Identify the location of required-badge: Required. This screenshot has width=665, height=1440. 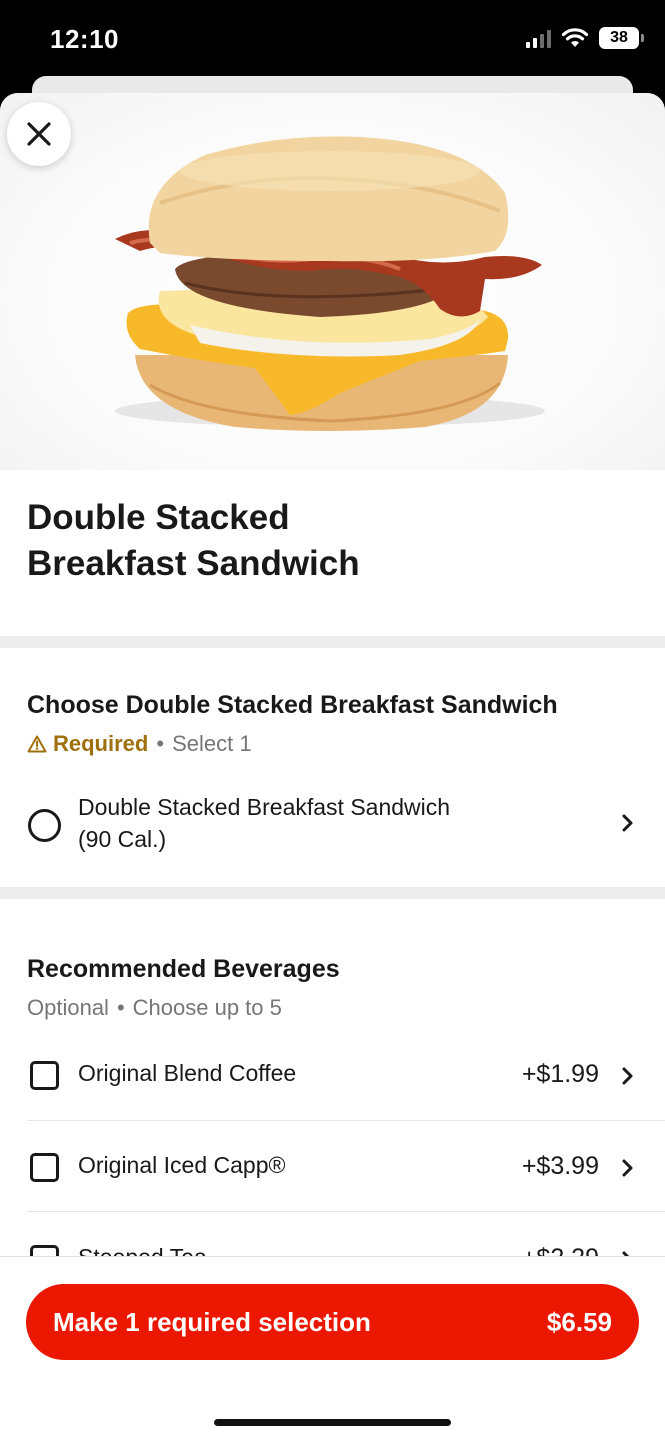
(87, 744).